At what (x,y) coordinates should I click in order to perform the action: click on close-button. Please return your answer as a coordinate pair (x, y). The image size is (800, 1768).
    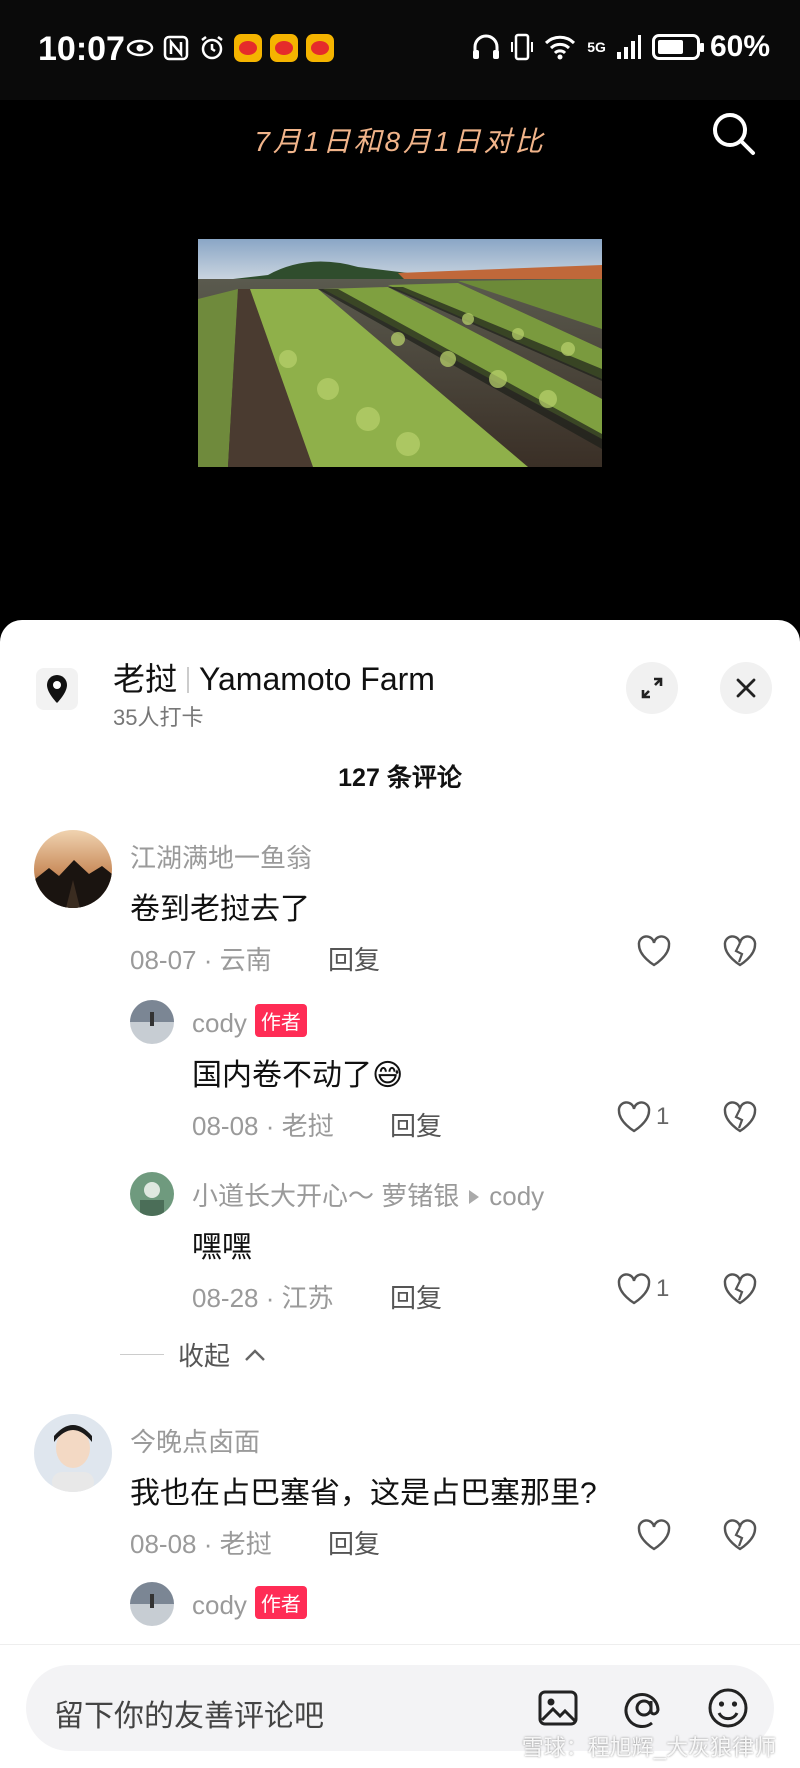
    Looking at the image, I should click on (746, 688).